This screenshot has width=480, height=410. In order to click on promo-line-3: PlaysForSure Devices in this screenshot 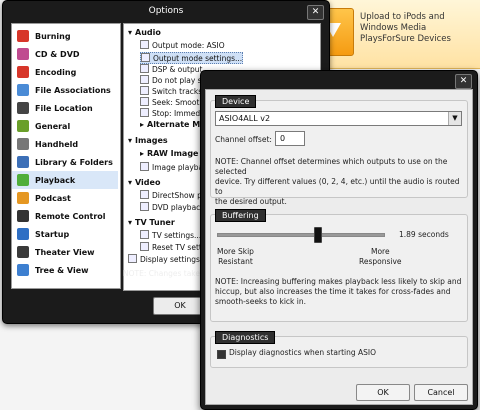, I will do `click(405, 39)`.